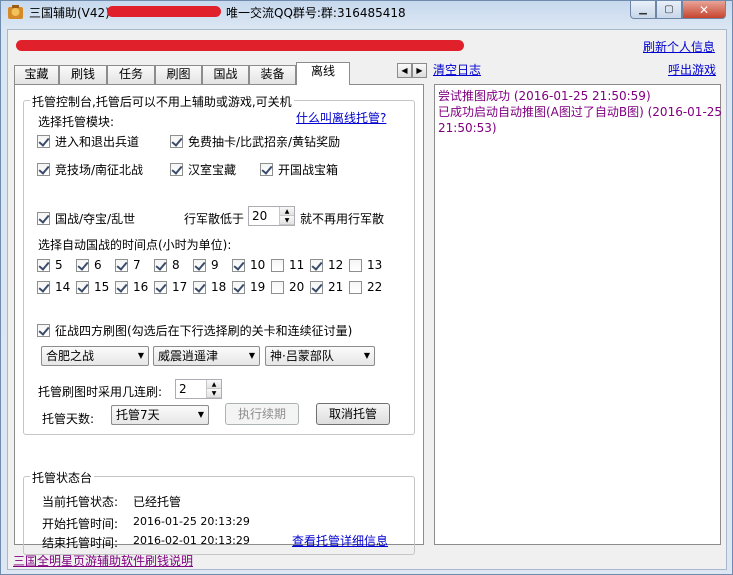 The width and height of the screenshot is (733, 575). Describe the element at coordinates (167, 265) in the screenshot. I see `hour-checkbox: 8` at that location.